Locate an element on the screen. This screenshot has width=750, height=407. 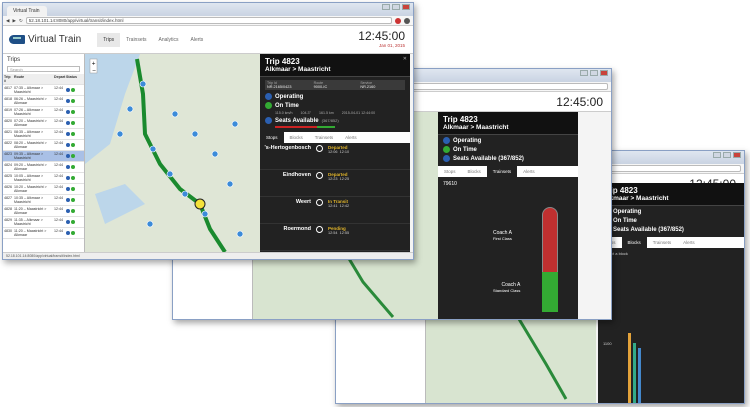
trip-id: 4819 is located at coordinates (8, 110).